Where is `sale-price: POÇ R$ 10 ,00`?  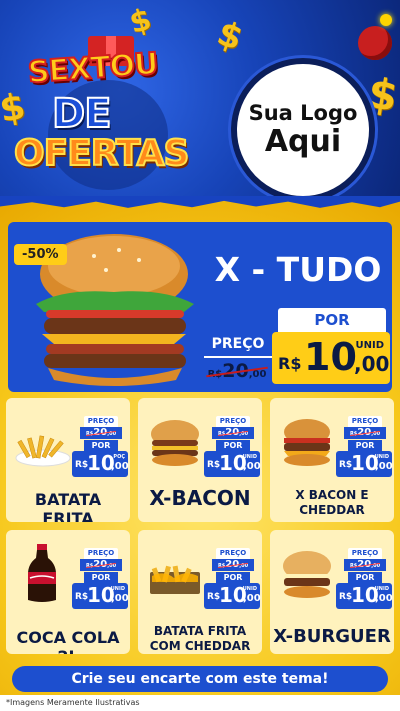
sale-price: POÇ R$ 10 ,00 is located at coordinates (100, 464).